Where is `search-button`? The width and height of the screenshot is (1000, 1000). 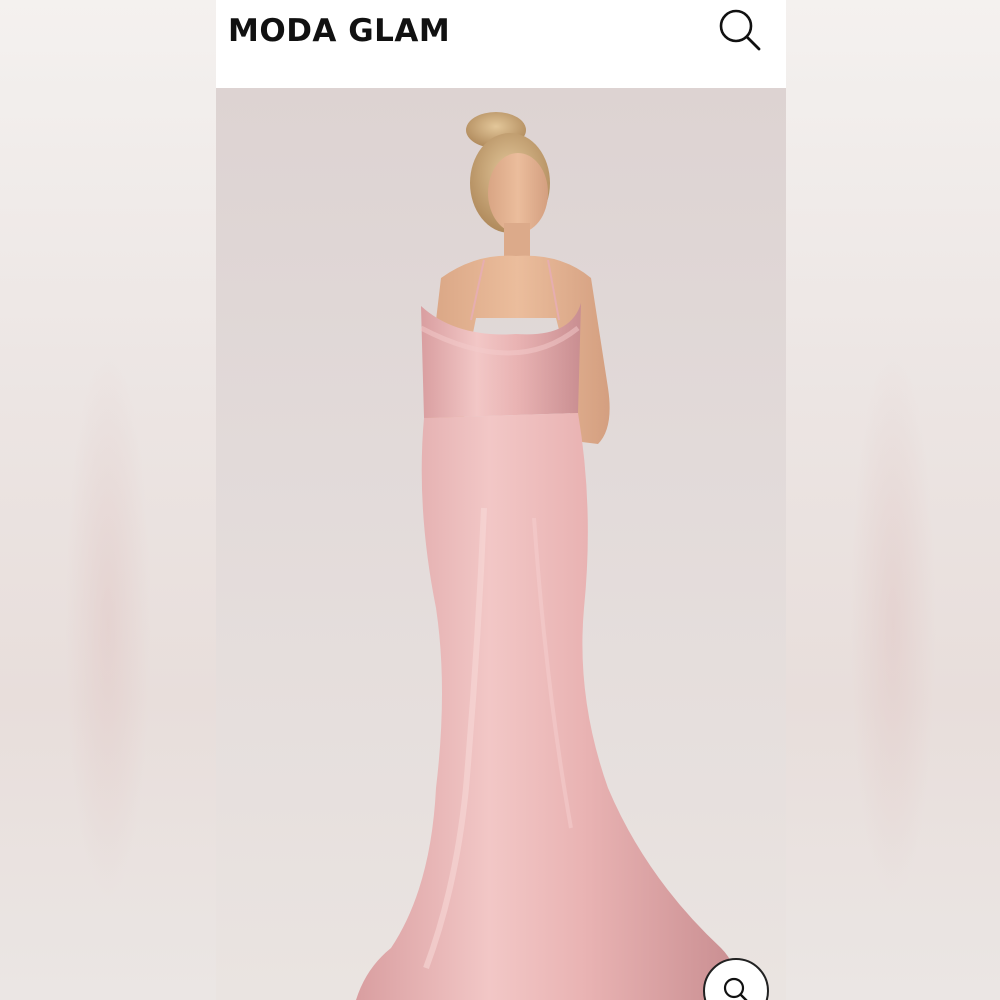 search-button is located at coordinates (740, 30).